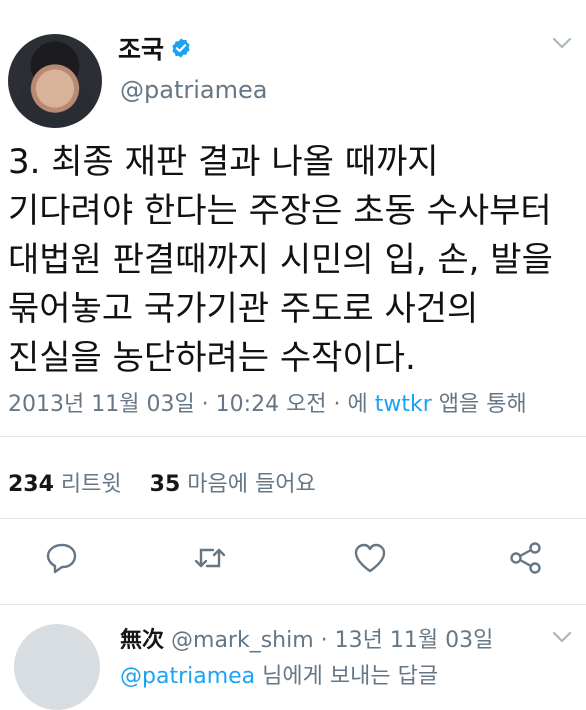 The width and height of the screenshot is (586, 710). Describe the element at coordinates (101, 404) in the screenshot. I see `tweet-date: 2013년 11월 03일` at that location.